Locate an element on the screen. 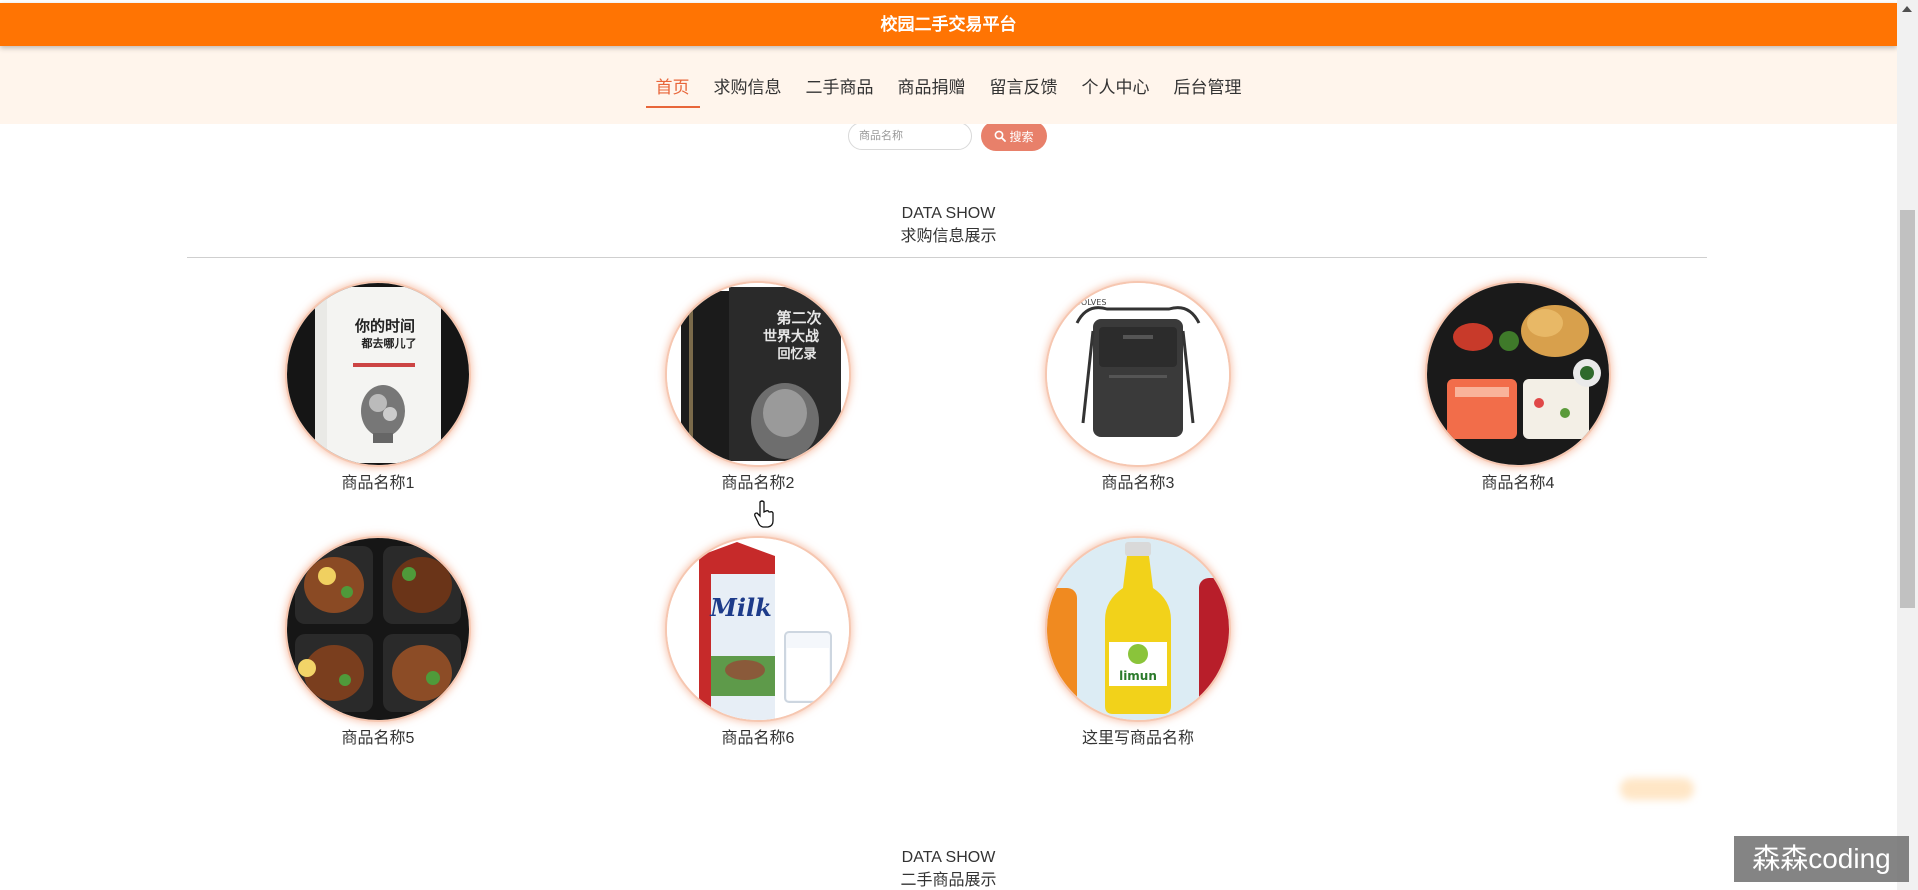 Image resolution: width=1918 pixels, height=890 pixels. nav-item-purchase-requests: 求购信息 is located at coordinates (748, 88).